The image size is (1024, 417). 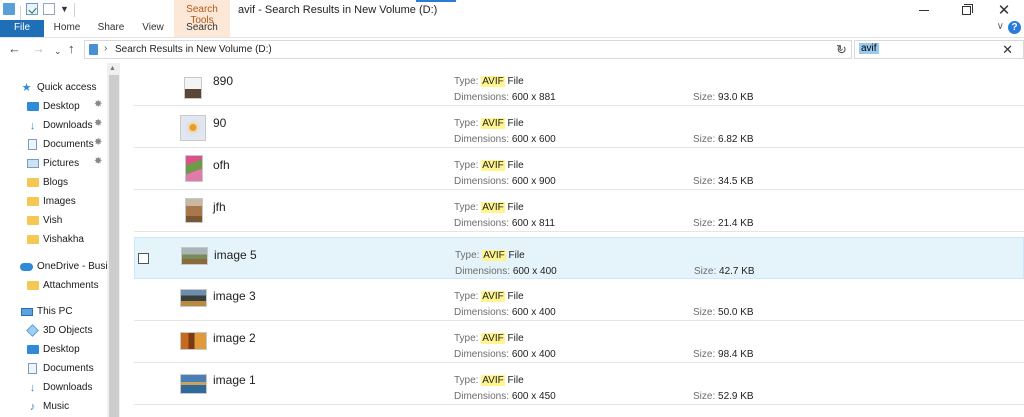 What do you see at coordinates (234, 380) in the screenshot?
I see `file-name: image 1` at bounding box center [234, 380].